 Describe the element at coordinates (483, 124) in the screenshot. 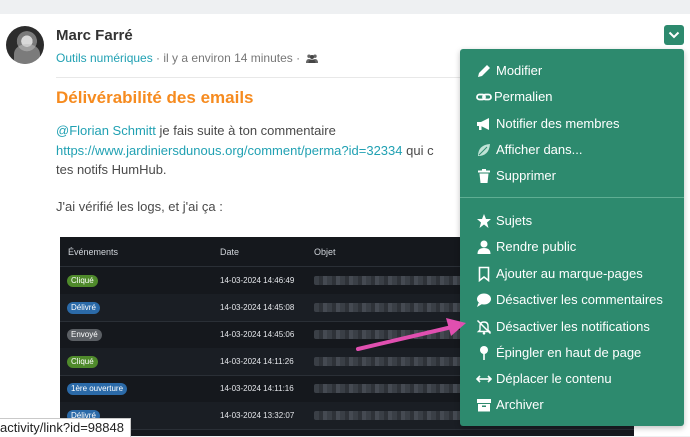

I see `bullhorn-icon` at that location.